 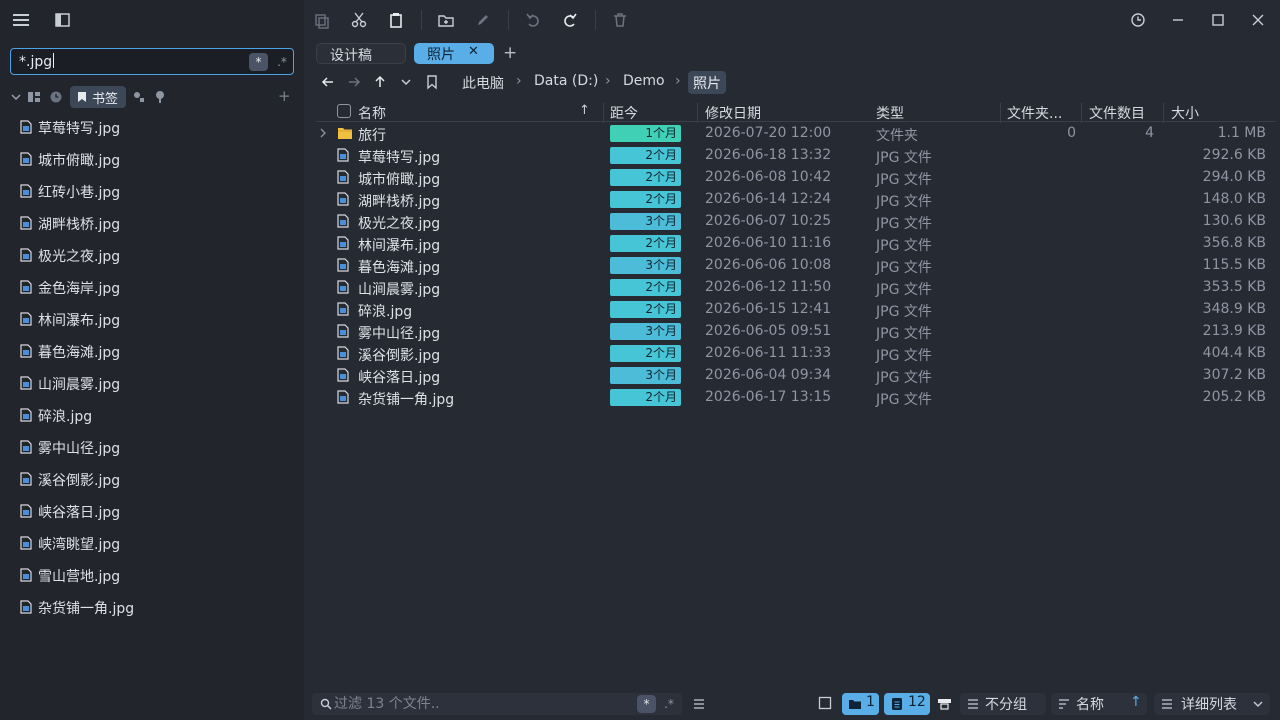 I want to click on back-icon, so click(x=328, y=82).